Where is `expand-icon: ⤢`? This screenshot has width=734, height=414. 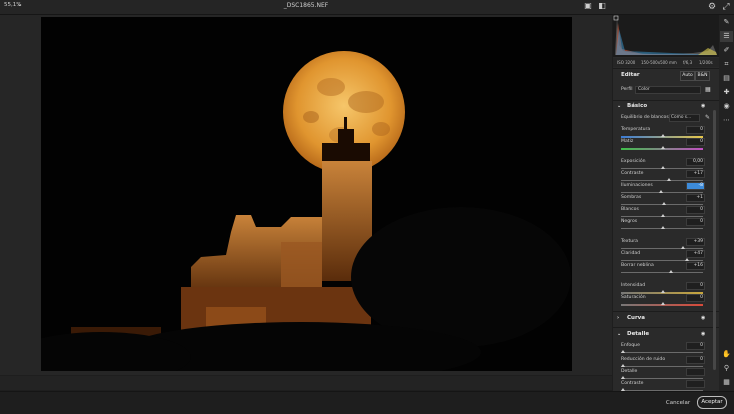 expand-icon: ⤢ is located at coordinates (726, 7).